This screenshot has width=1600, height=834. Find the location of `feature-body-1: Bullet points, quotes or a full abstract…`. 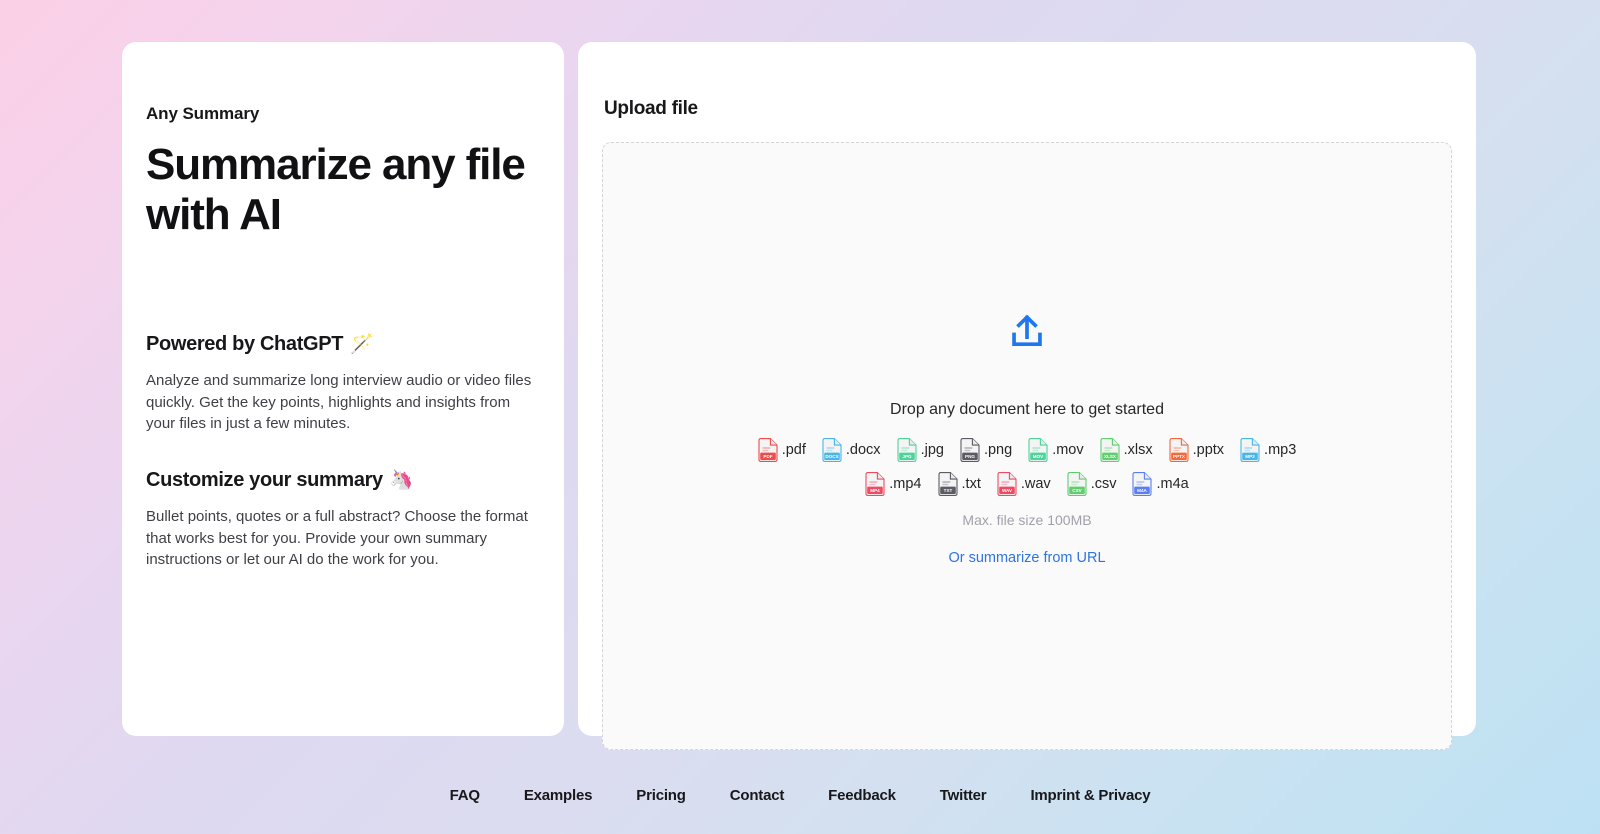

feature-body-1: Bullet points, quotes or a full abstract… is located at coordinates (337, 538).